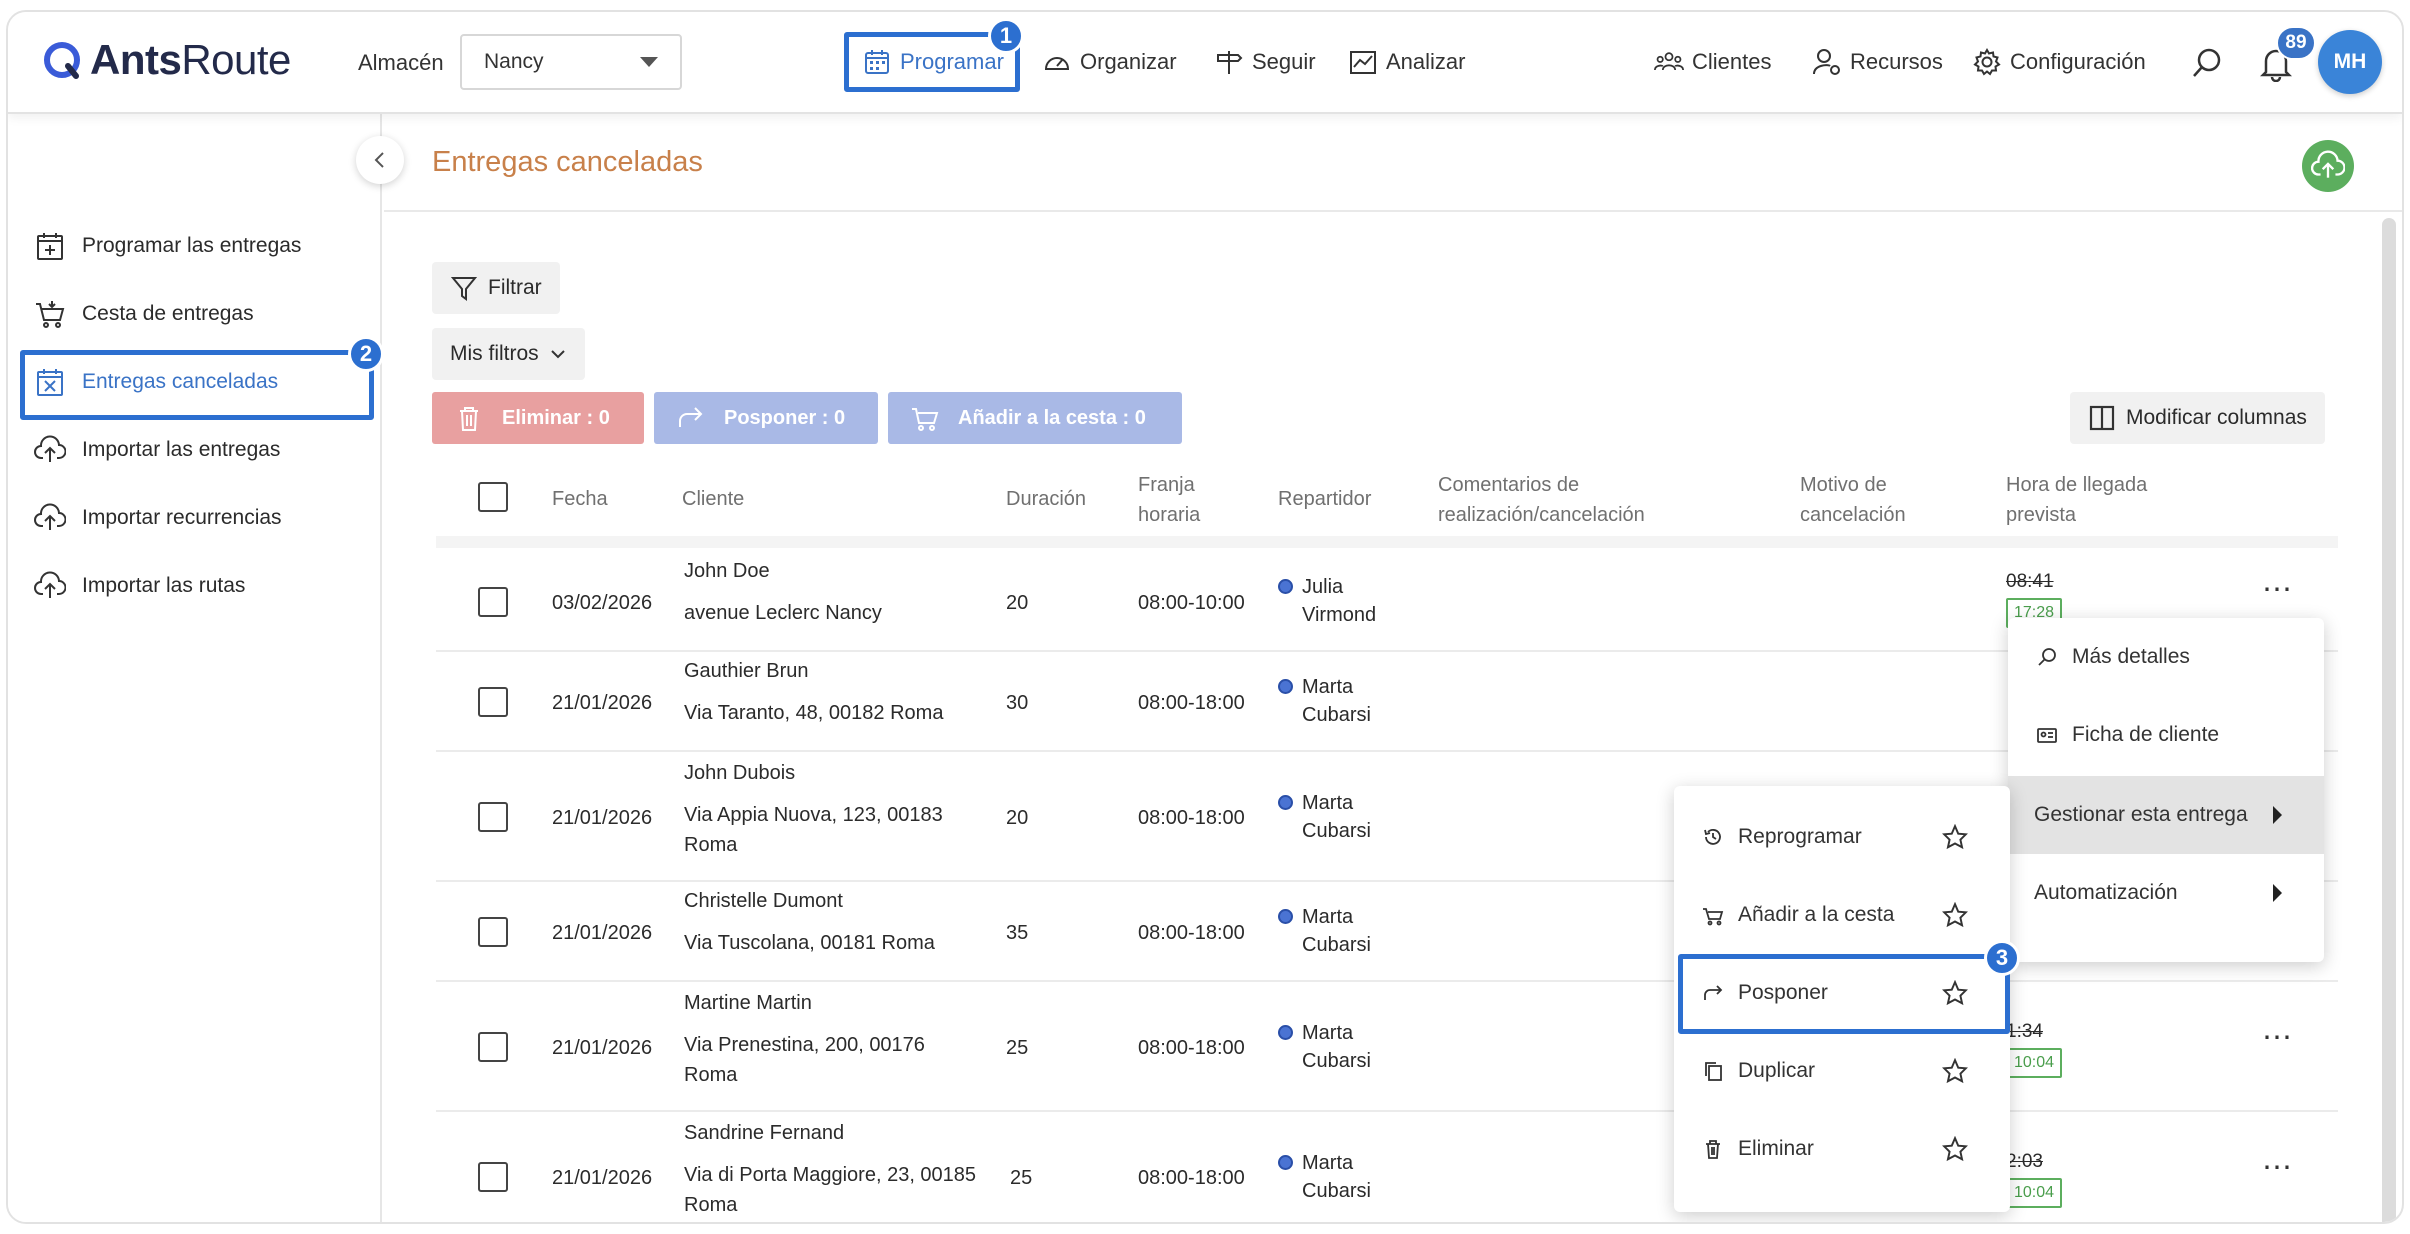 This screenshot has height=1234, width=2410. Describe the element at coordinates (1017, 603) in the screenshot. I see `cell-duracion: 20` at that location.